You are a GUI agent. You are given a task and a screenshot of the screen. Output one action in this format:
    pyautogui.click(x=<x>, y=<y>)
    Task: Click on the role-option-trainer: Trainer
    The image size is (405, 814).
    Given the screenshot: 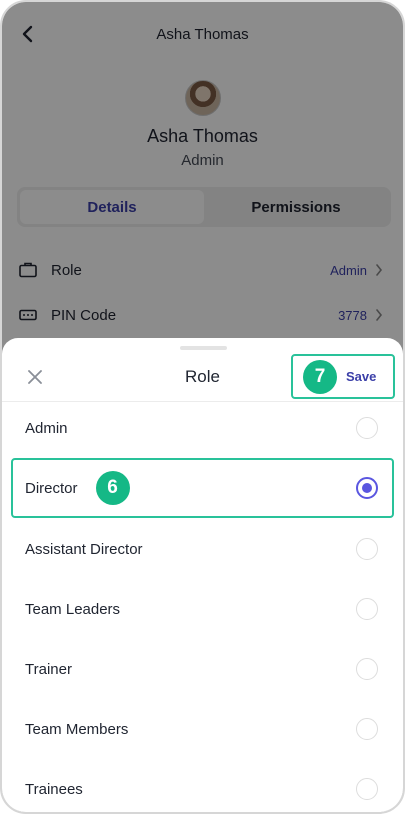 What is the action you would take?
    pyautogui.click(x=202, y=669)
    